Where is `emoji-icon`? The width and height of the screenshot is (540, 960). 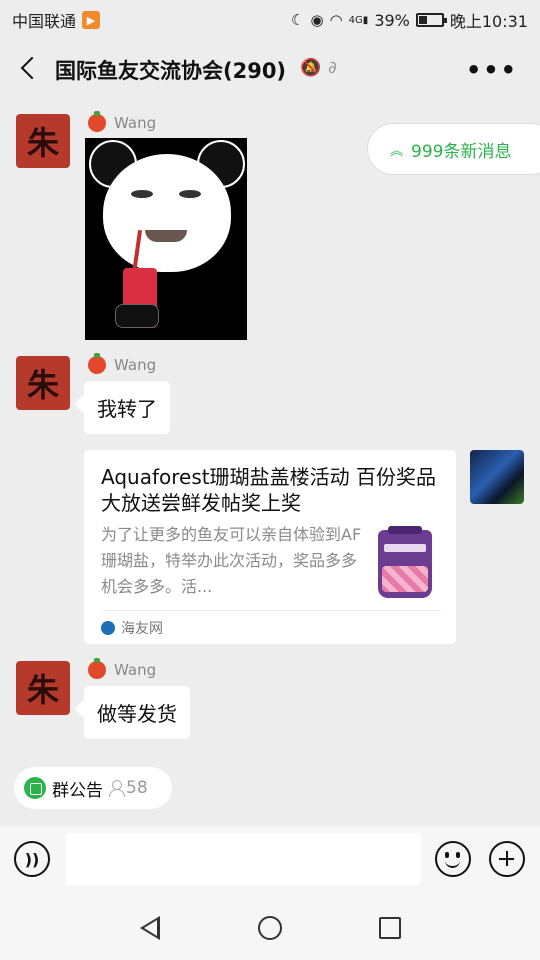
emoji-icon is located at coordinates (453, 859).